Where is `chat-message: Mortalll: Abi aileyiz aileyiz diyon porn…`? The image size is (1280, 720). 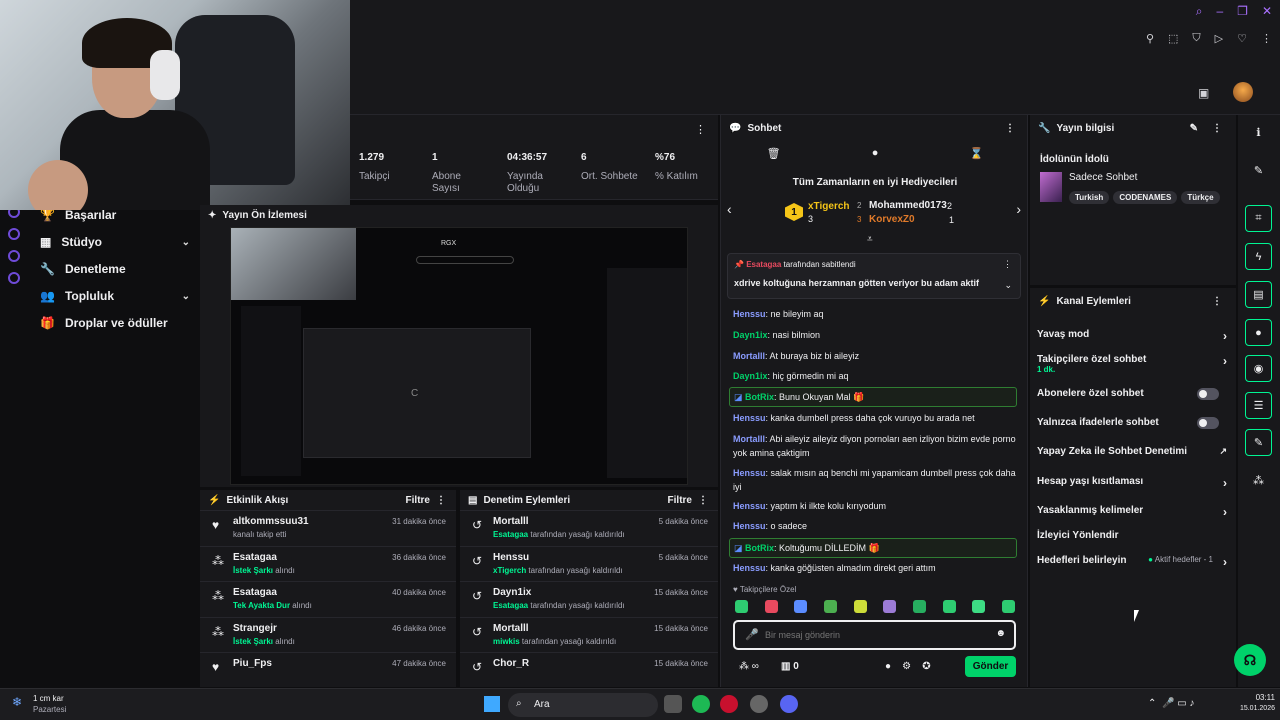
chat-message: Mortalll: Abi aileyiz aileyiz diyon porn… is located at coordinates (875, 446).